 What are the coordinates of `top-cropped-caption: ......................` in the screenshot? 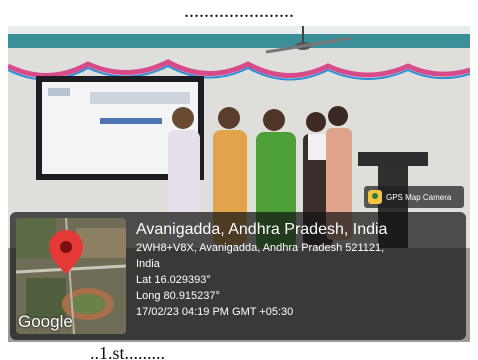 It's located at (239, 13).